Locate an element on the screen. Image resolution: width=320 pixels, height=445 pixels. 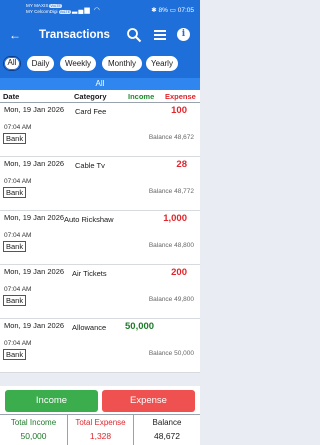
filter-chip-daily: Daily is located at coordinates (40, 63).